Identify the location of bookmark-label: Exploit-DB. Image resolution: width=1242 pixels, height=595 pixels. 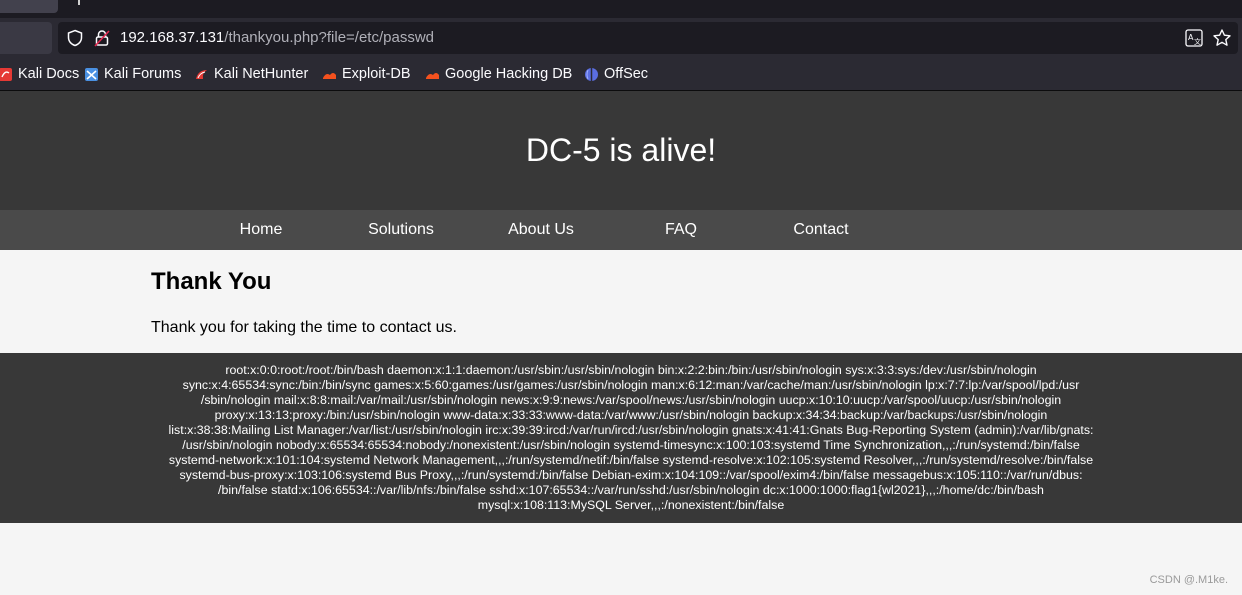
(376, 74).